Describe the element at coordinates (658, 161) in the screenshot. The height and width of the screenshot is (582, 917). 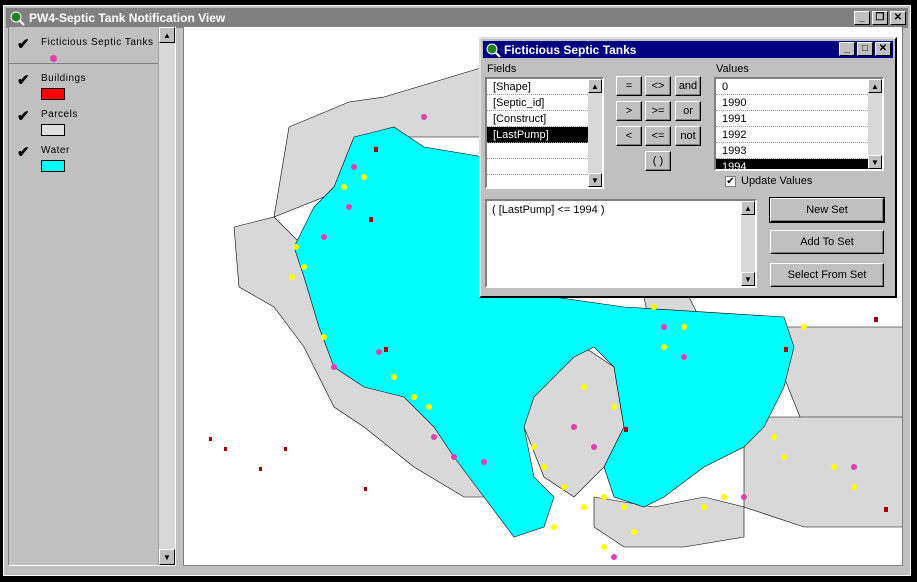
I see `op-parentheses-button: ( )` at that location.